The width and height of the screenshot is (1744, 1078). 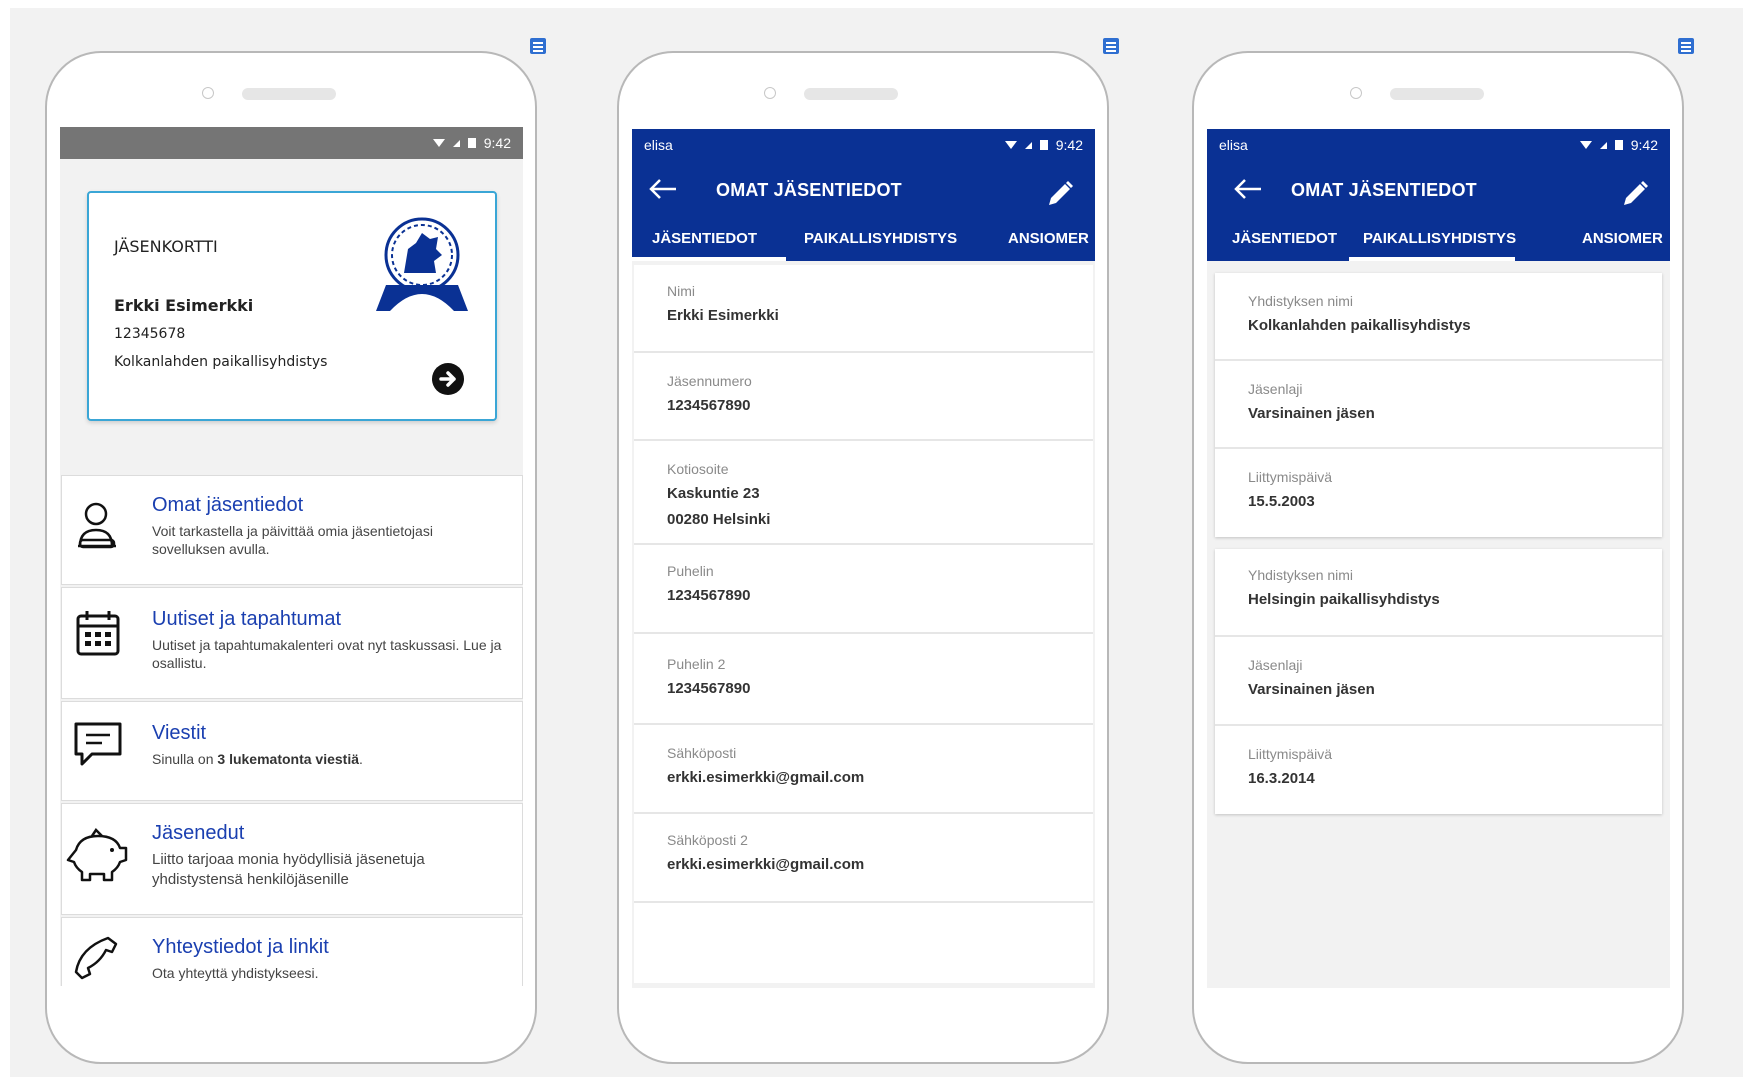 I want to click on menu-item-title: Jäsenedut, so click(x=198, y=833).